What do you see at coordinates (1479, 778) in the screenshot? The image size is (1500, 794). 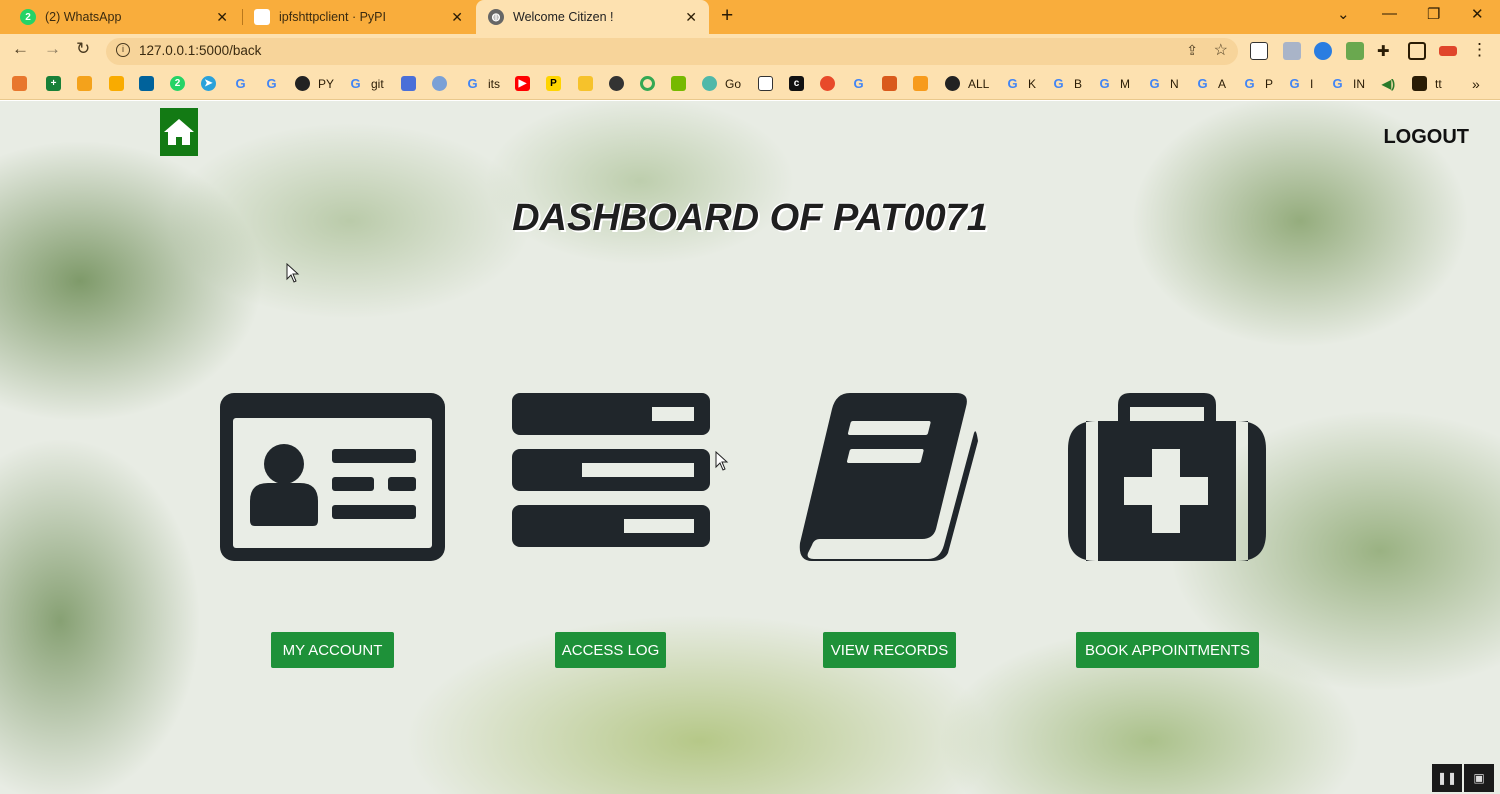 I see `picture-in-picture-icon: ▣` at bounding box center [1479, 778].